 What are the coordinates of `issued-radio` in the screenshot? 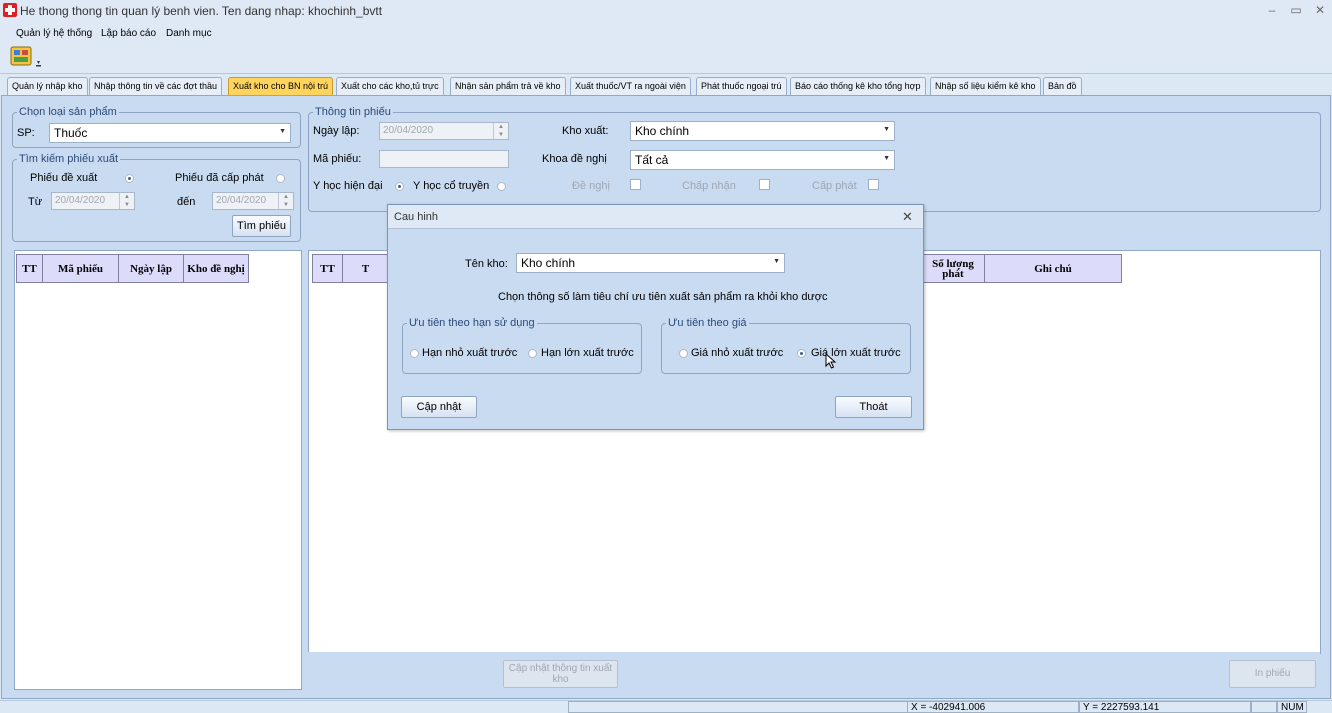 It's located at (280, 178).